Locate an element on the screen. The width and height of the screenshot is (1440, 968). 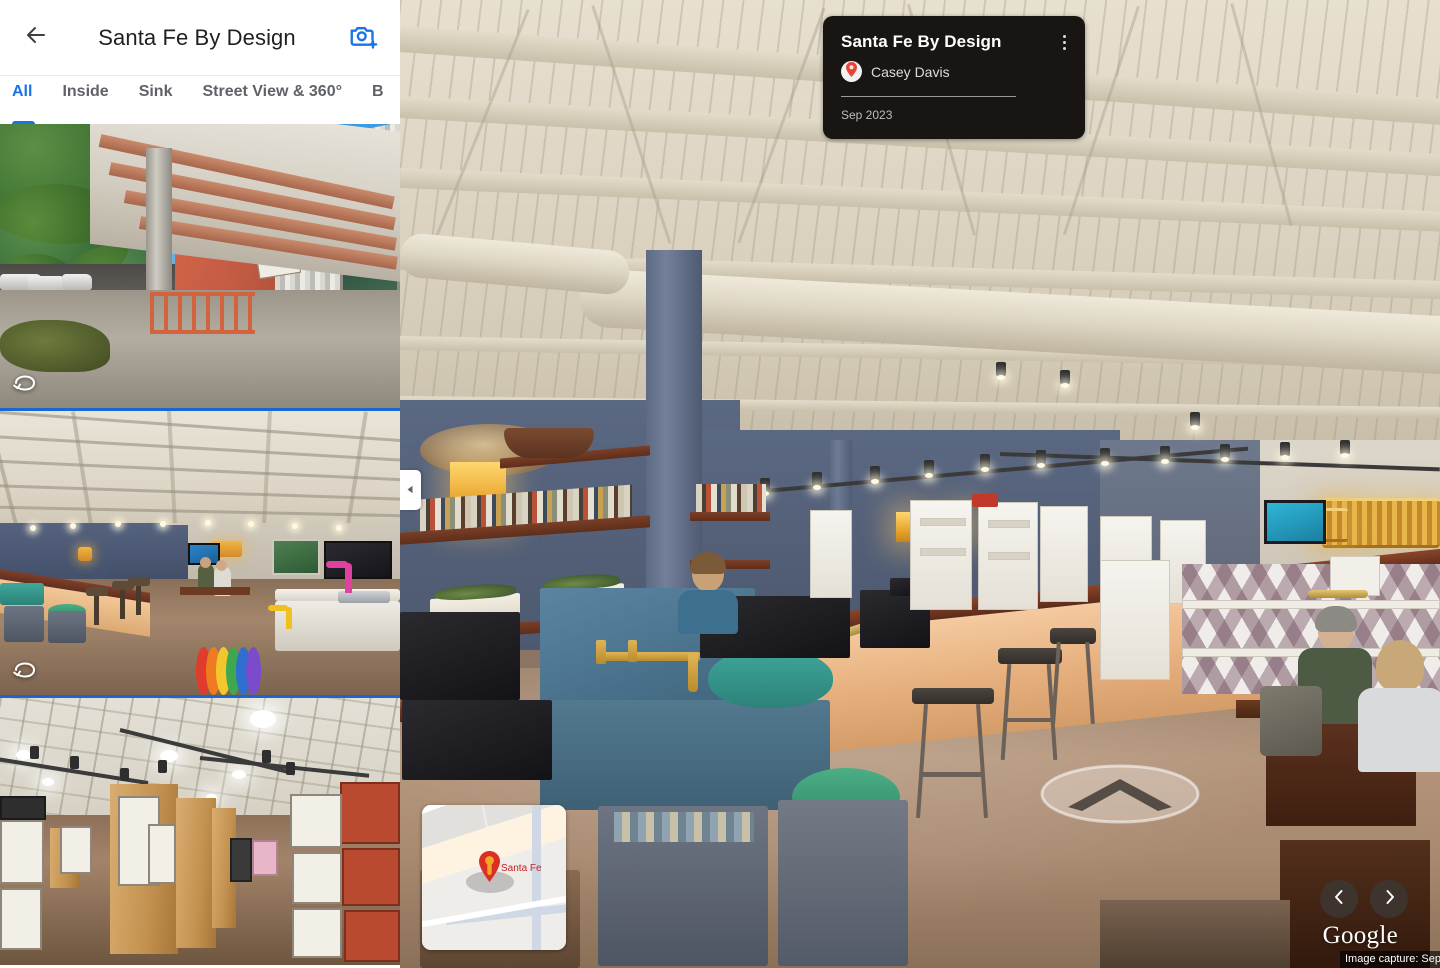
photo-info-card: Santa Fe By Design Casey Davis Sep 2023 is located at coordinates (954, 77).